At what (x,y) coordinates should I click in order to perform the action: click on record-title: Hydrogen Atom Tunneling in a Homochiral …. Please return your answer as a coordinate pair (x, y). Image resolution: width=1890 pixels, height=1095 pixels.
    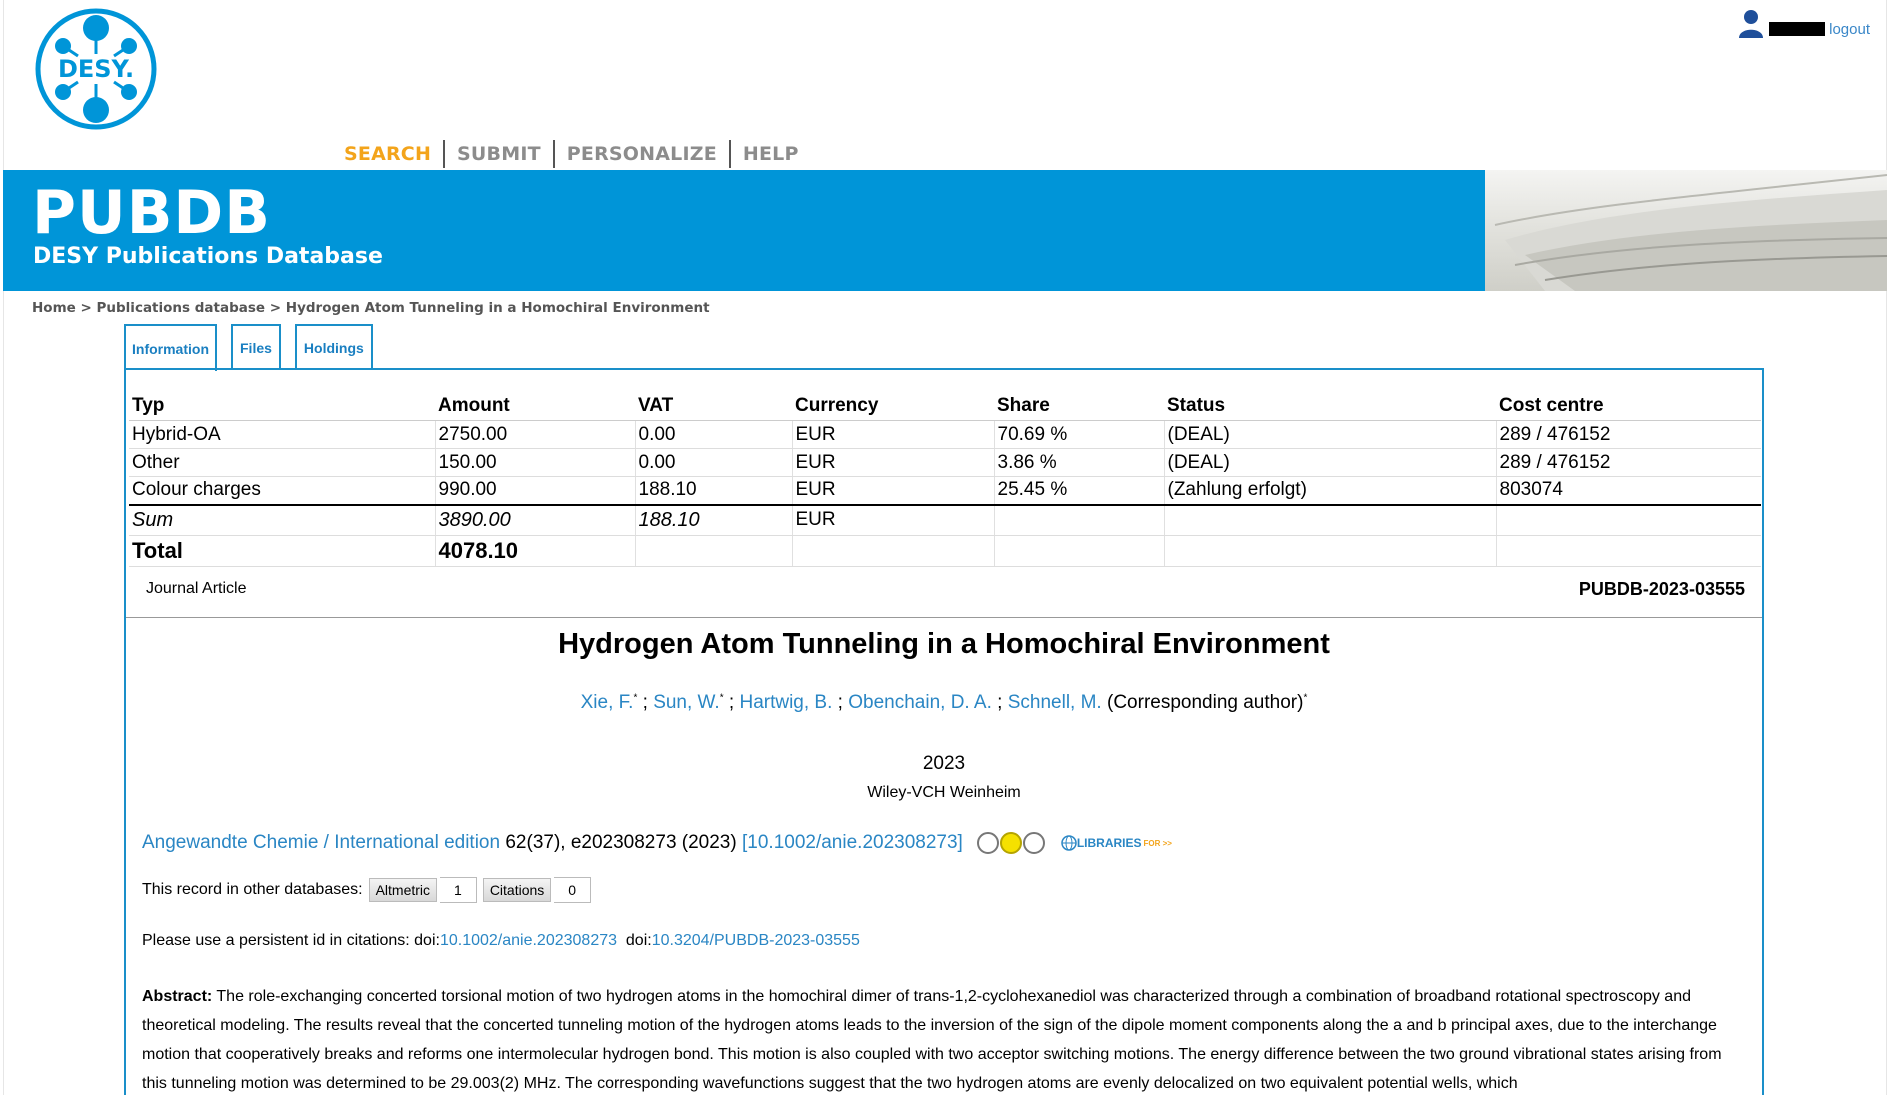
    Looking at the image, I should click on (944, 644).